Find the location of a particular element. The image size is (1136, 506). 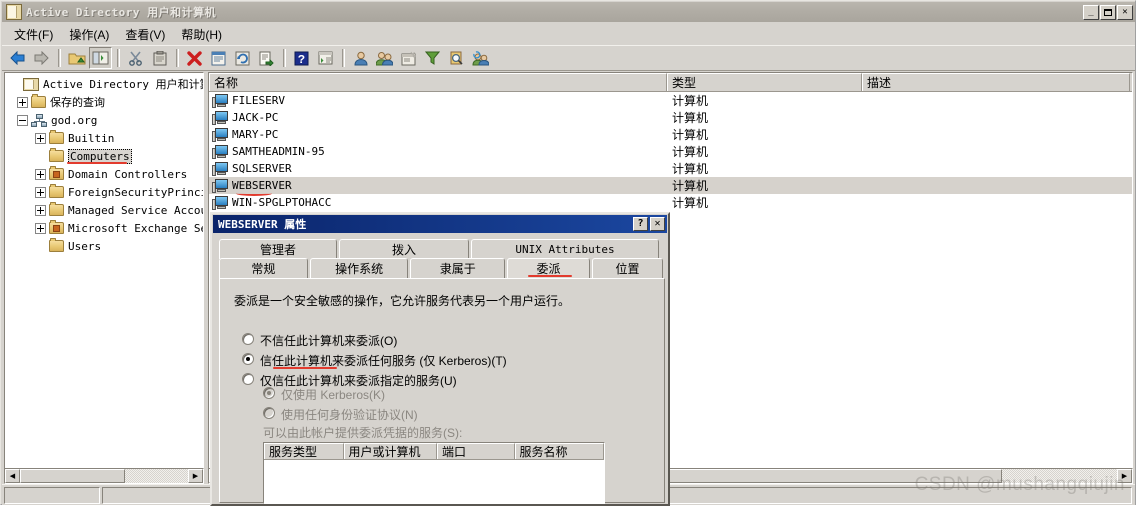

find-icon is located at coordinates (456, 58).